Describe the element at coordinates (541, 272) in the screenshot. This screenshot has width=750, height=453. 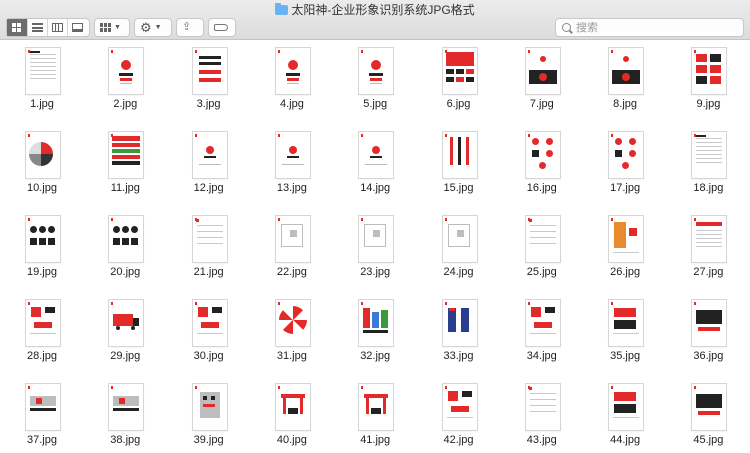
I see `file-name: 25.jpg` at that location.